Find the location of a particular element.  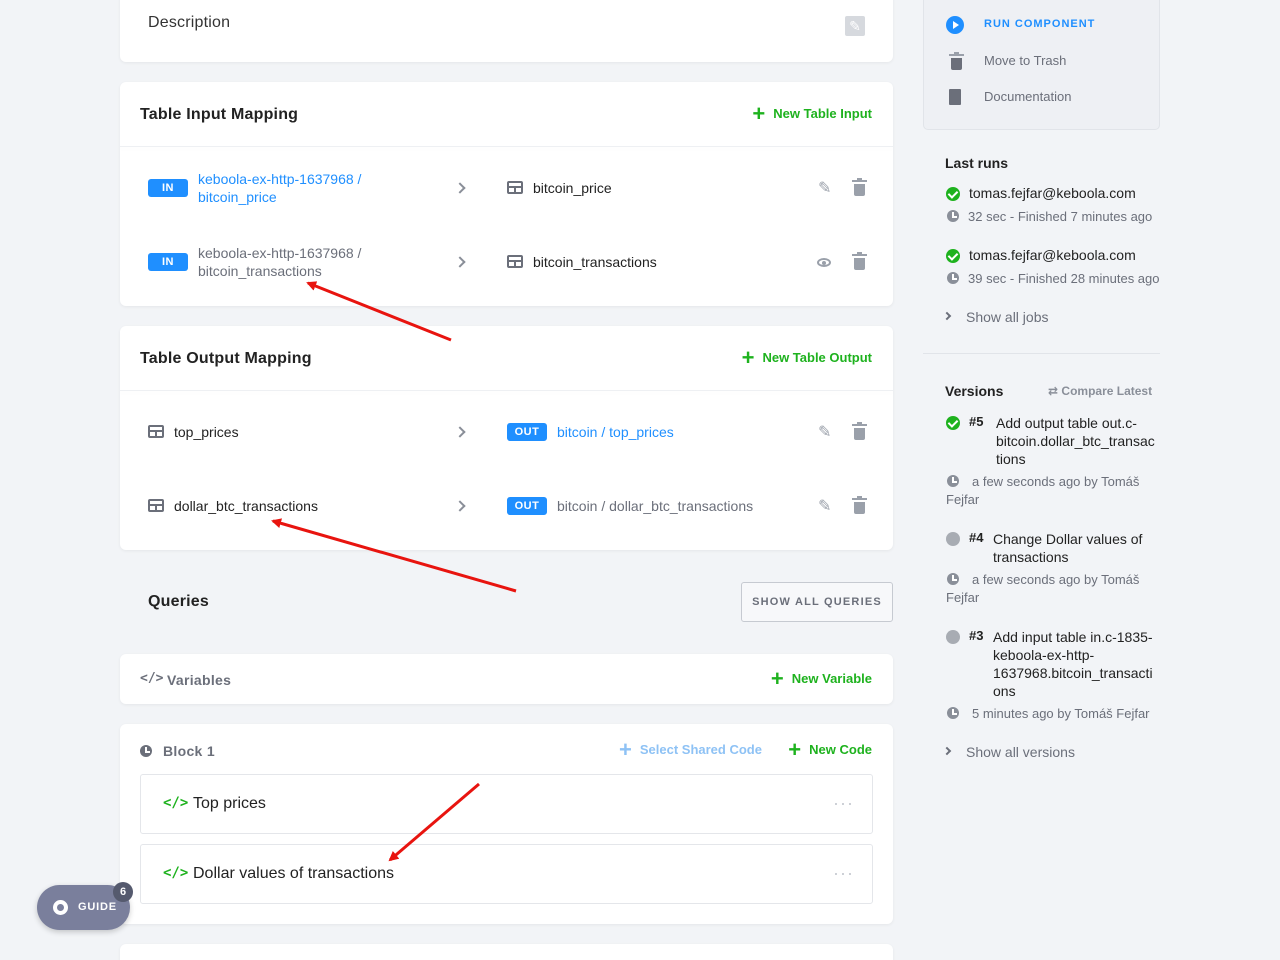

compare-latest-button: ⇄ Compare Latest is located at coordinates (1100, 391).